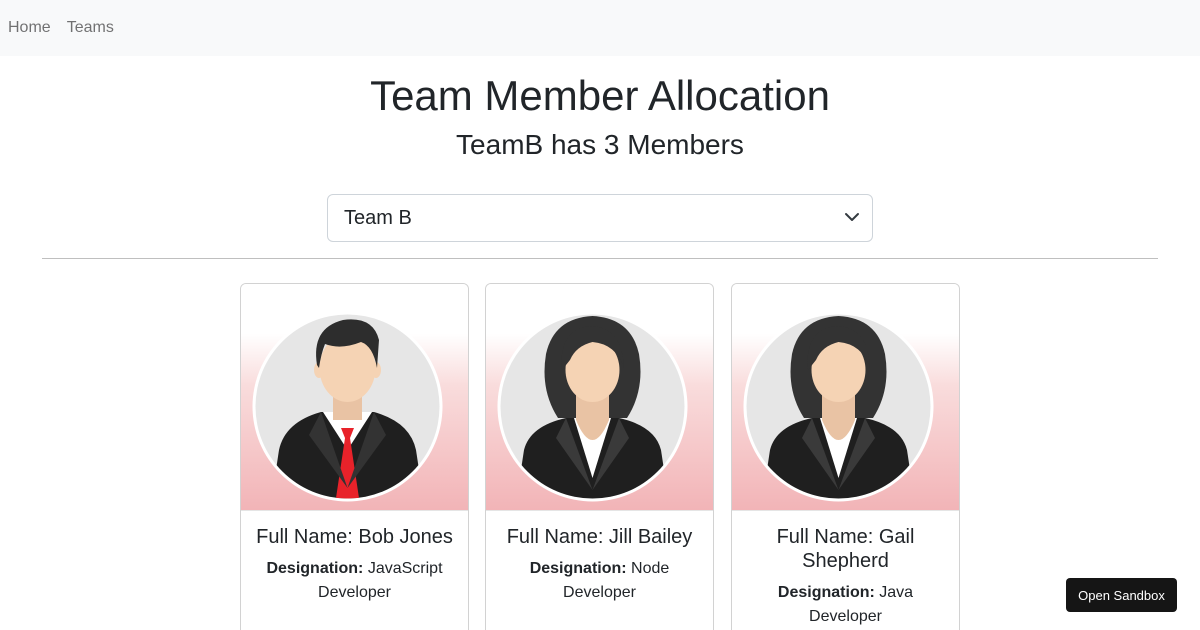  I want to click on chevron-down-icon, so click(852, 217).